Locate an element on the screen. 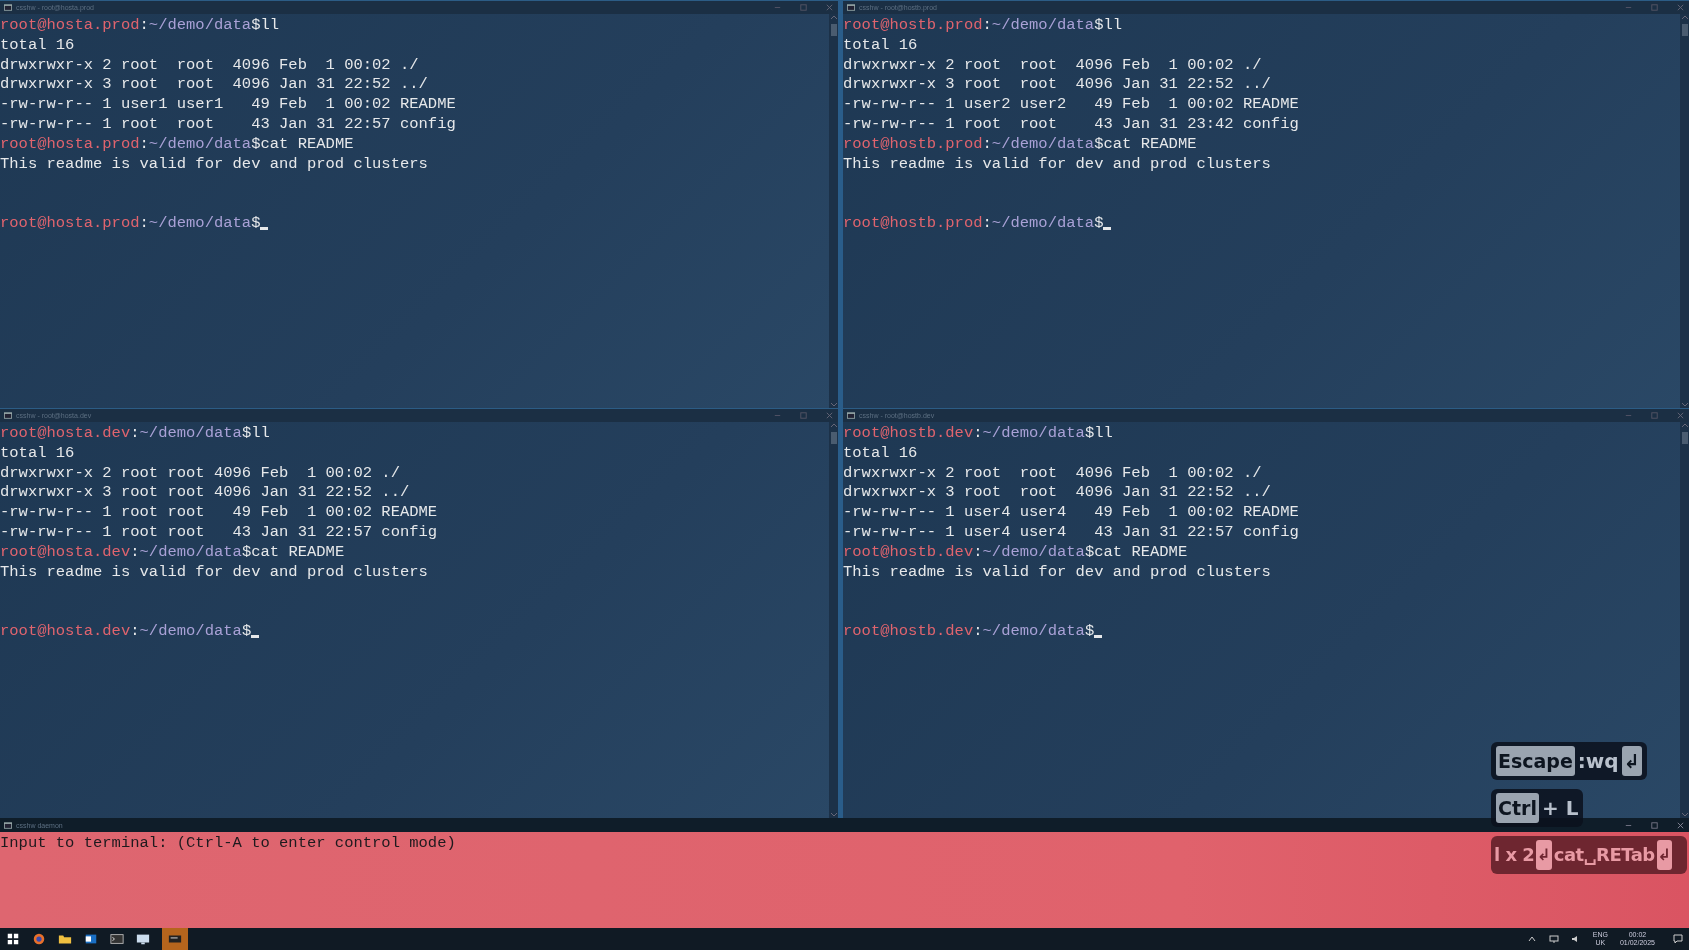 This screenshot has width=1689, height=950. keycap: Escape is located at coordinates (1535, 761).